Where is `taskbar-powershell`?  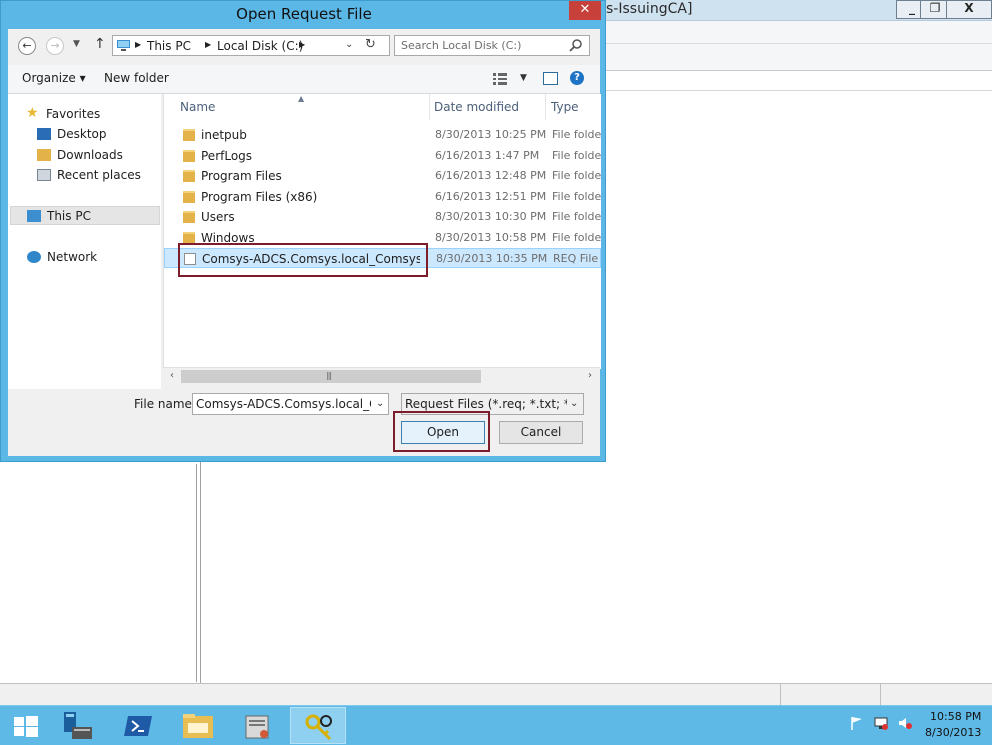 taskbar-powershell is located at coordinates (138, 725).